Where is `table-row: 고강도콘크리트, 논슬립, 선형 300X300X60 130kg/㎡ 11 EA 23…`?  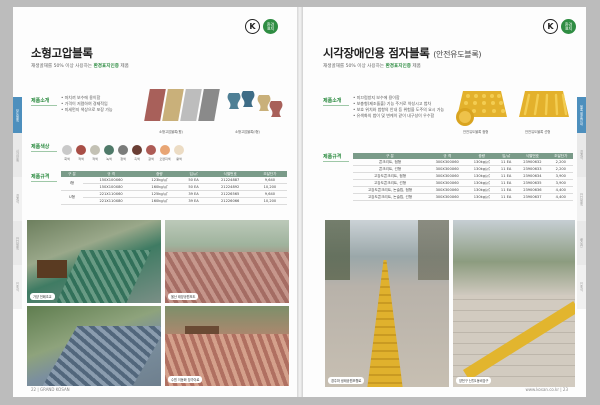
table-row: 고강도콘크리트, 논슬립, 선형 300X300X60 130kg/㎡ 11 EA 23… is located at coordinates (463, 197).